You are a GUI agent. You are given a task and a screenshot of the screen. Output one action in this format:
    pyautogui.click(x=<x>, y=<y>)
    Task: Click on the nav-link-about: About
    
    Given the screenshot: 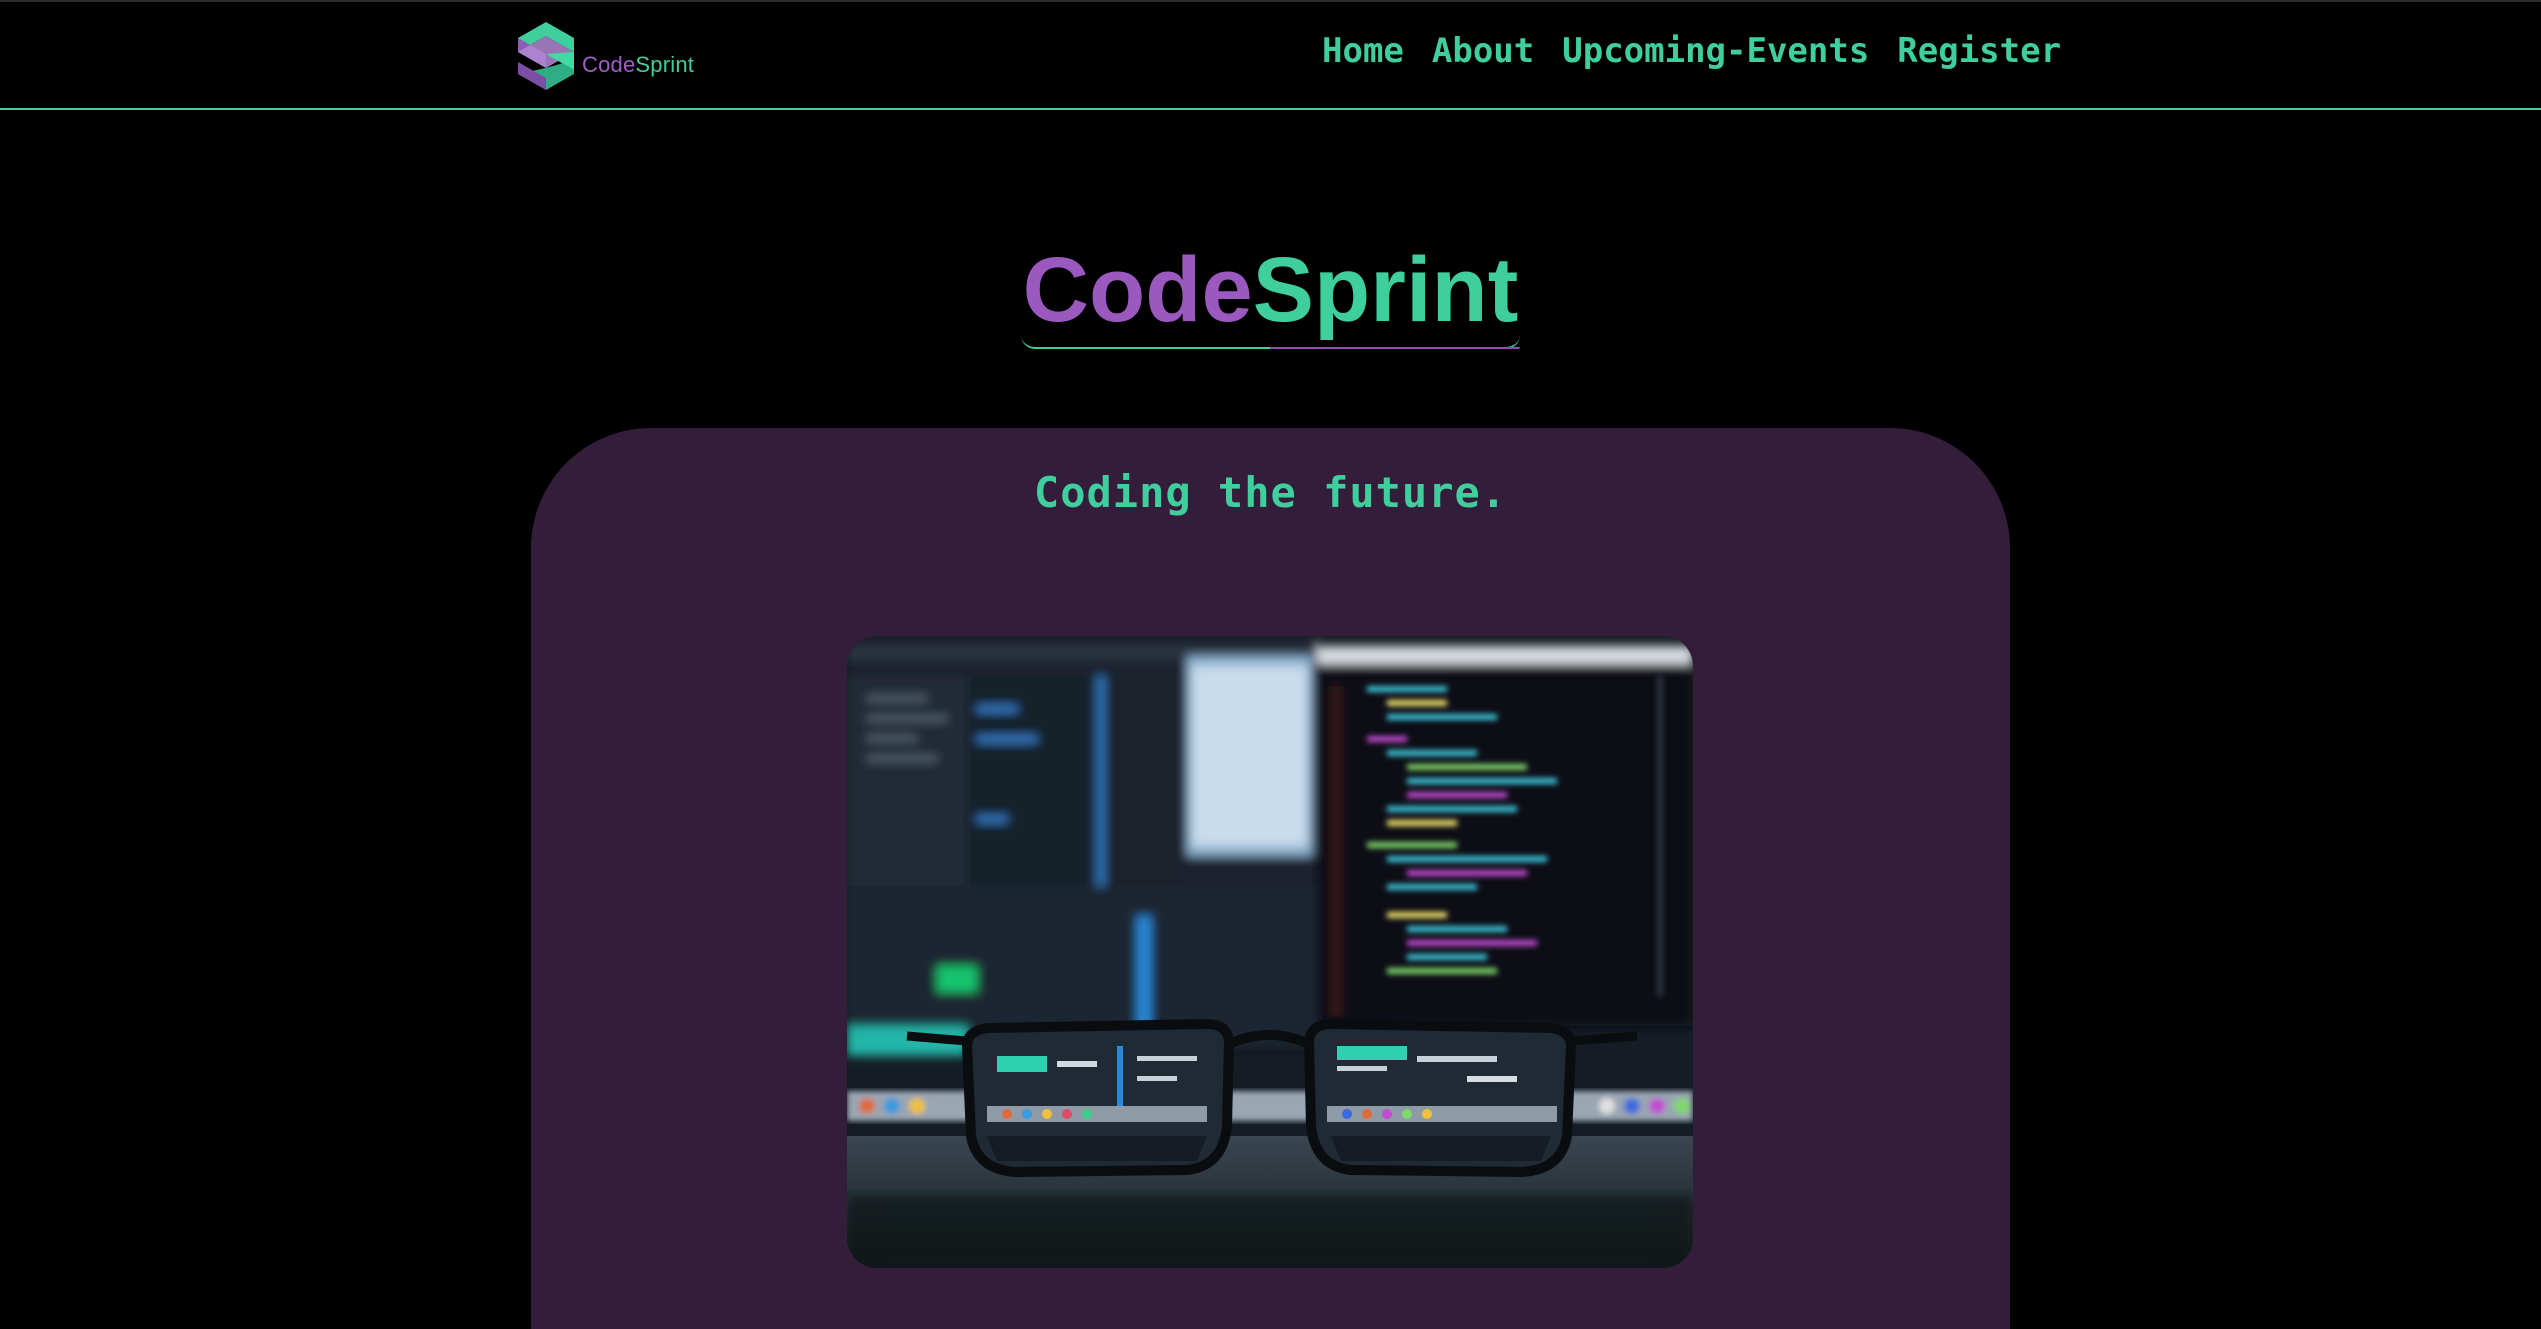 What is the action you would take?
    pyautogui.click(x=1483, y=51)
    